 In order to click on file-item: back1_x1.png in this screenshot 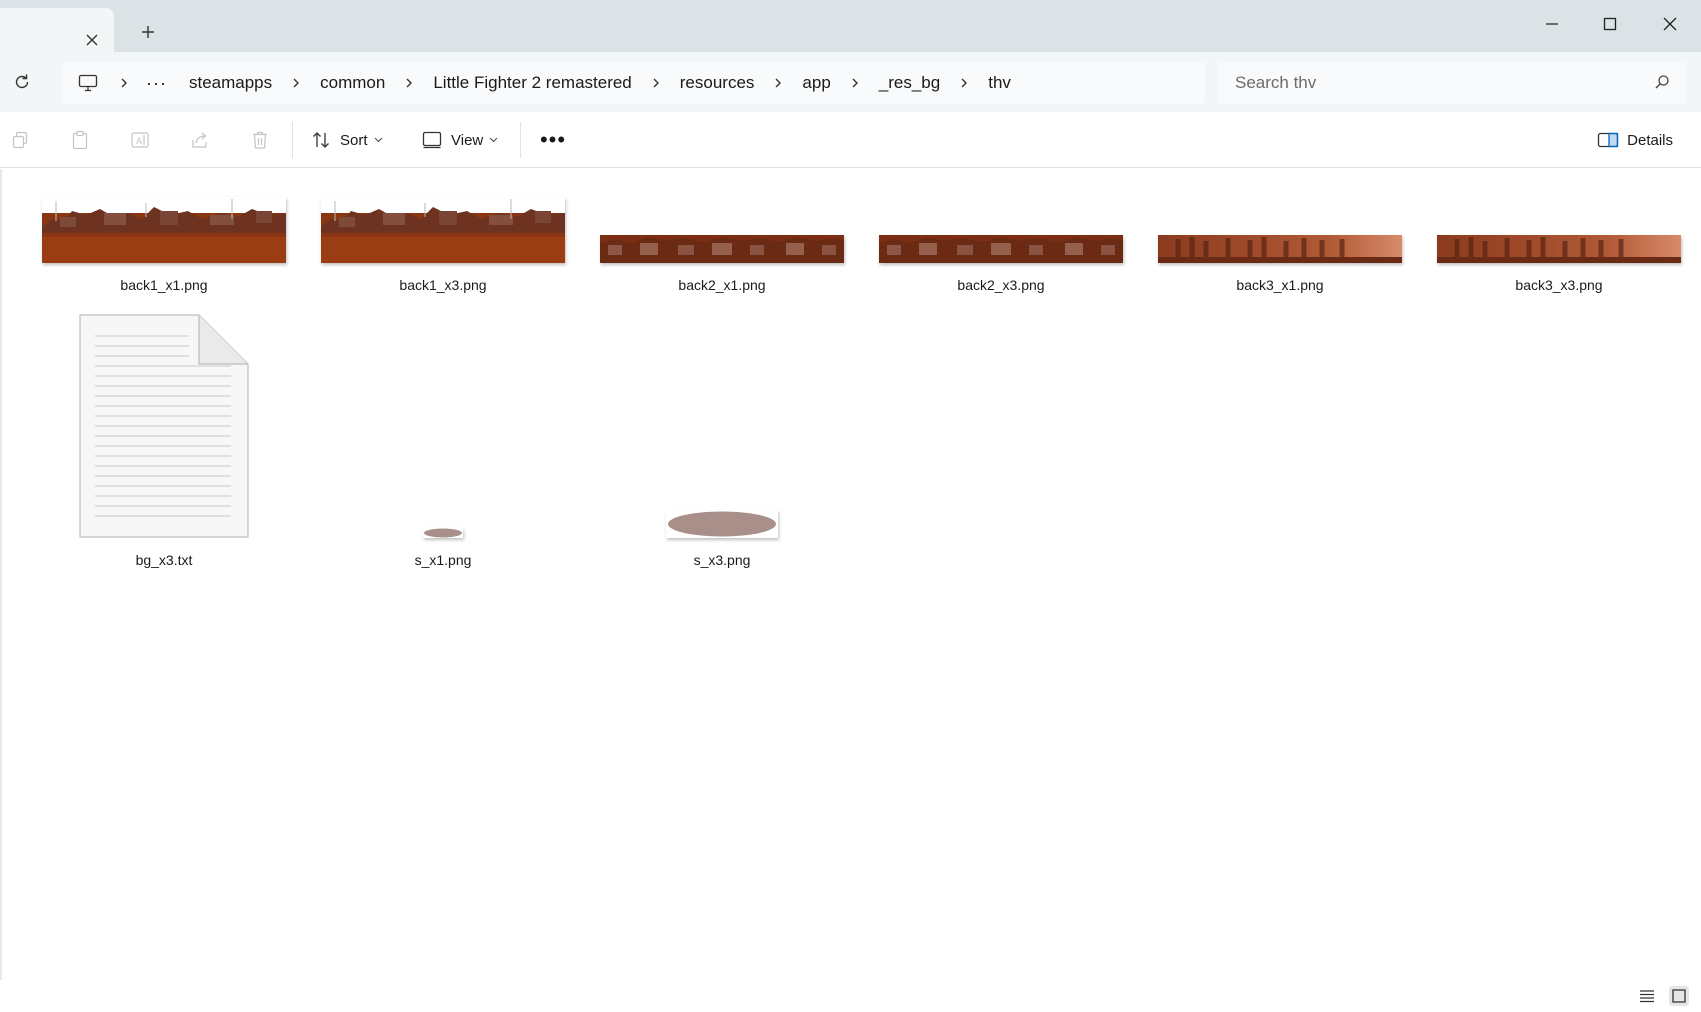, I will do `click(164, 244)`.